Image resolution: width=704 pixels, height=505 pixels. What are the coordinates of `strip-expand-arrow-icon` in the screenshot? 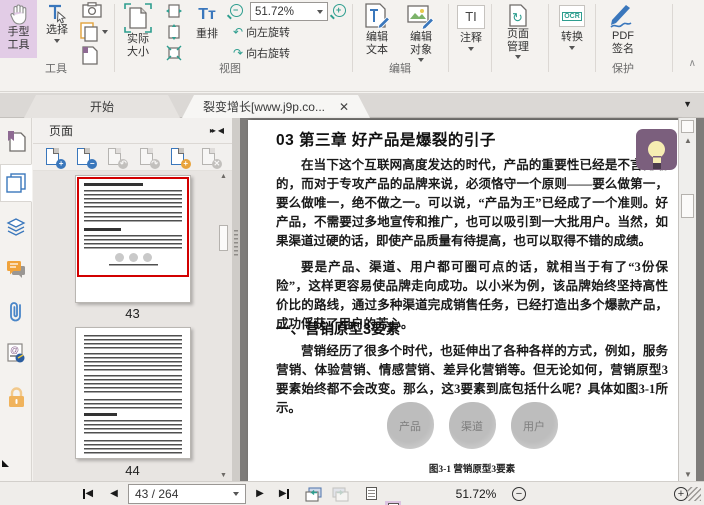 It's located at (5, 463).